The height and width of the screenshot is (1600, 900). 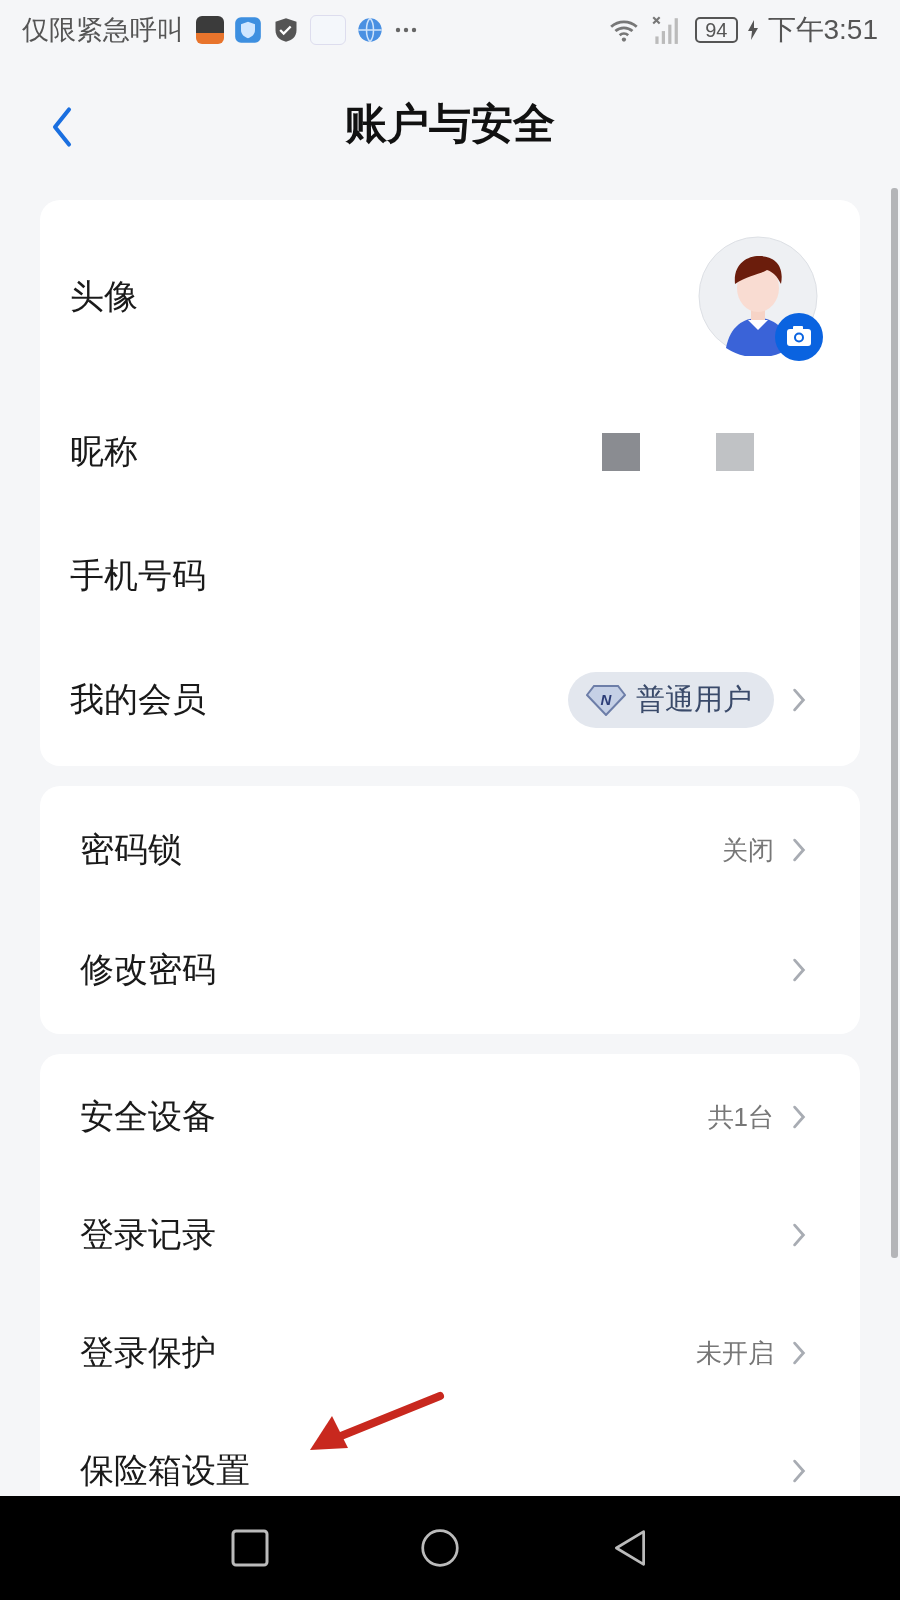 I want to click on row-value: 共1台, so click(x=740, y=1117).